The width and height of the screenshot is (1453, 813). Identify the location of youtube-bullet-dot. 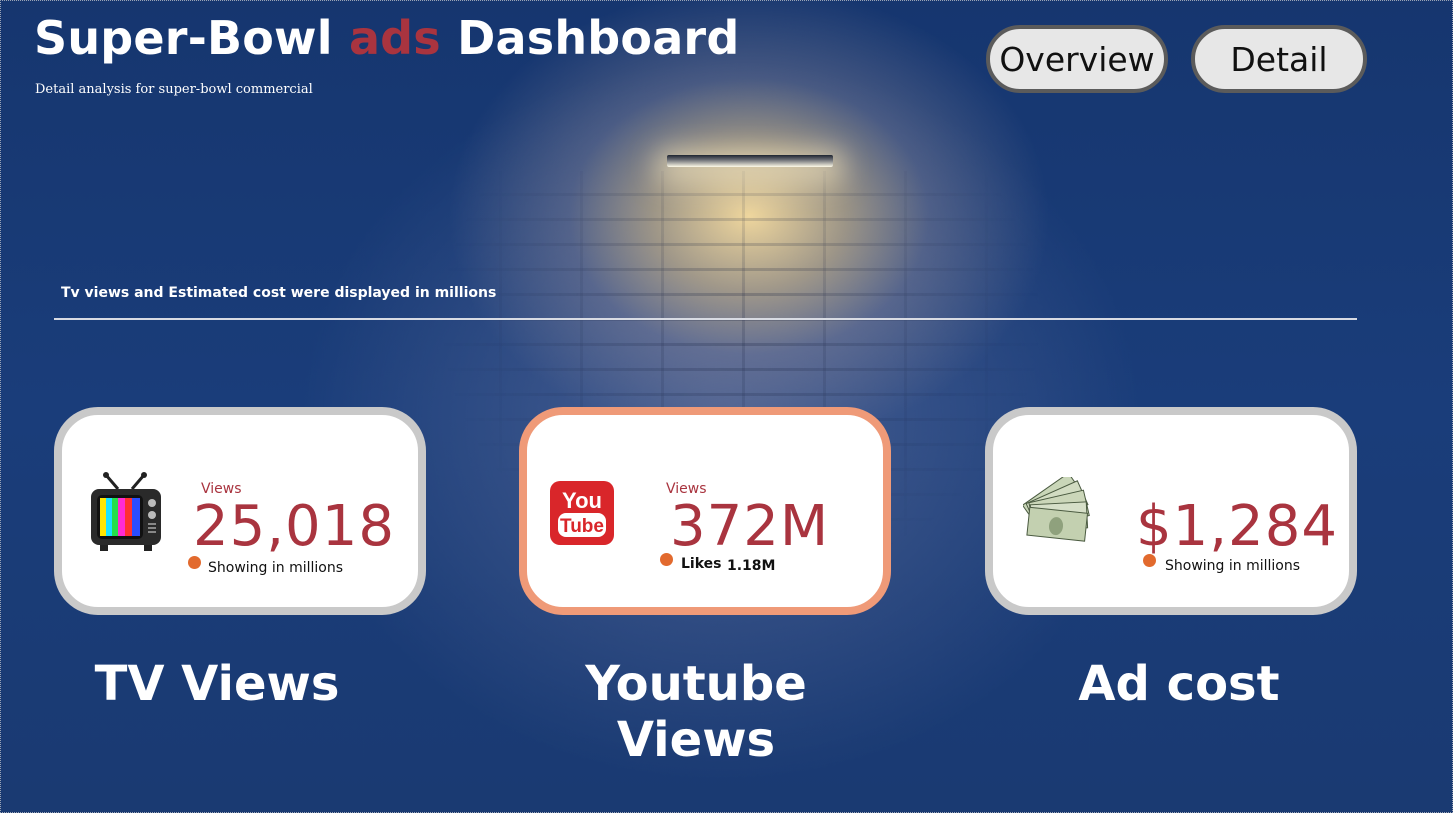
(666, 559).